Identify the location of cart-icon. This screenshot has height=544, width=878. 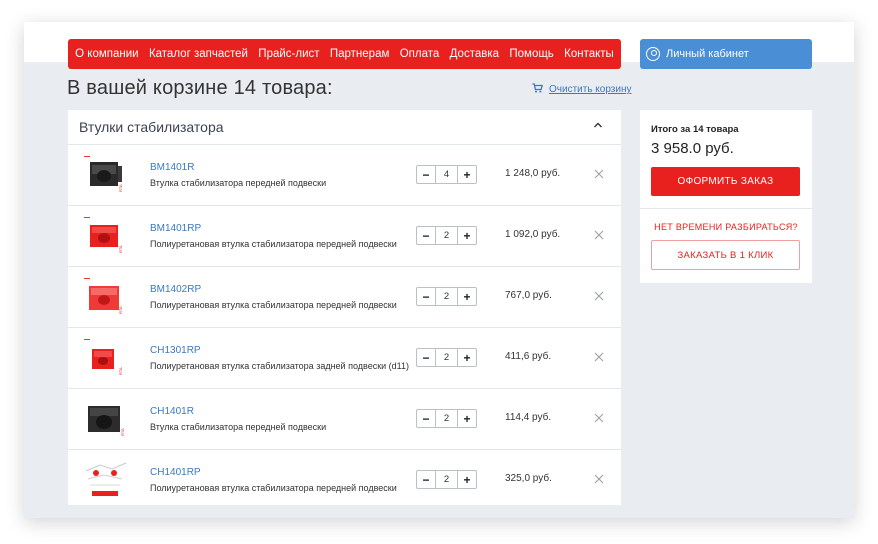
(538, 89).